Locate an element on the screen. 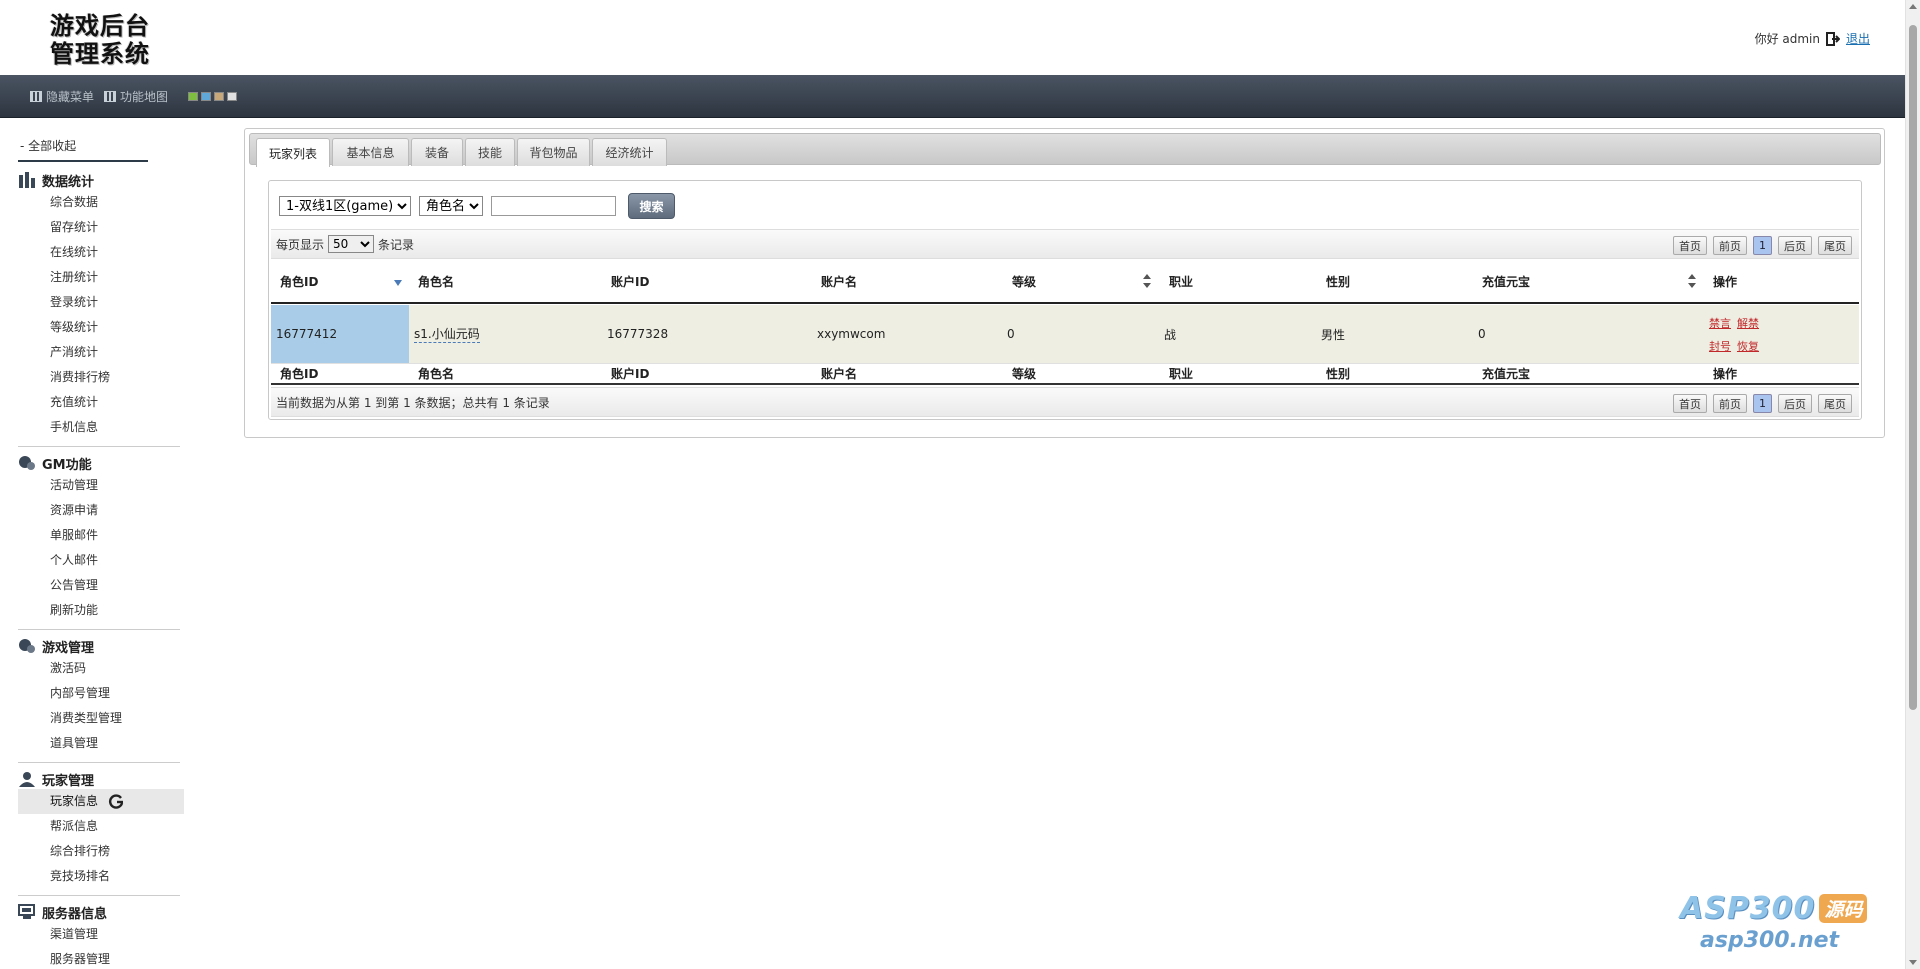 Image resolution: width=1920 pixels, height=969 pixels. sidebar-item: 渠道管理 is located at coordinates (99, 934).